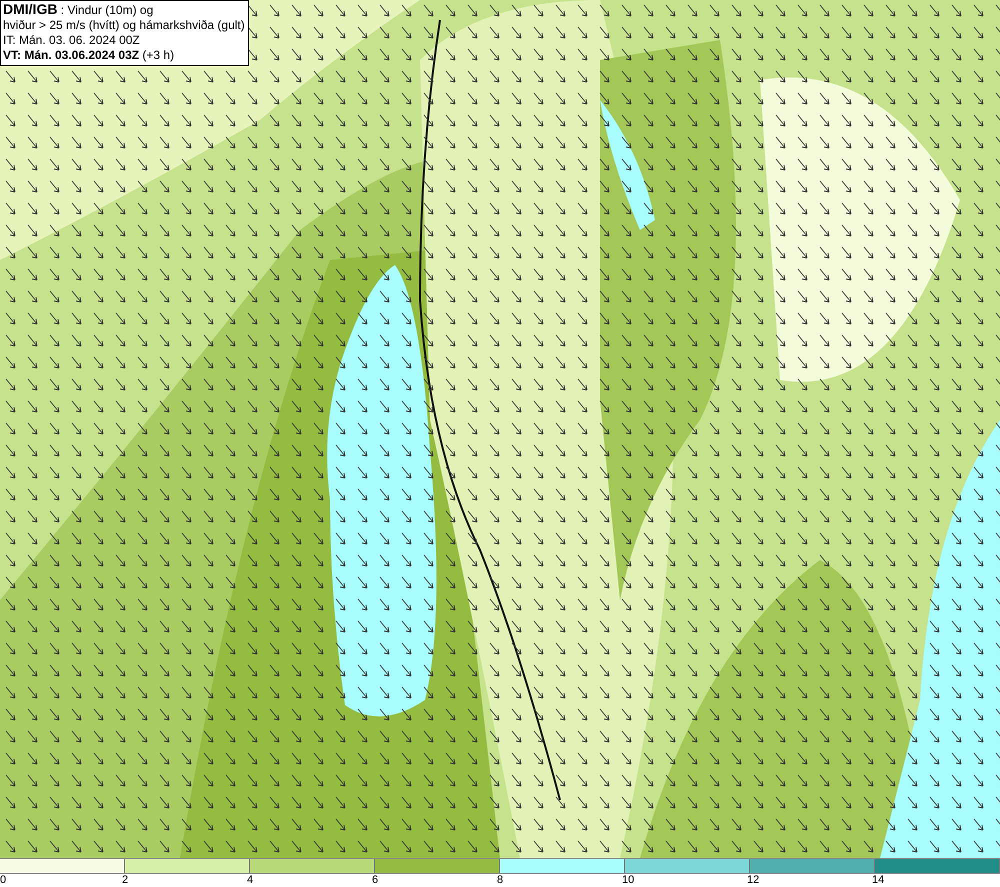  Describe the element at coordinates (500, 880) in the screenshot. I see `legend-label: 8` at that location.